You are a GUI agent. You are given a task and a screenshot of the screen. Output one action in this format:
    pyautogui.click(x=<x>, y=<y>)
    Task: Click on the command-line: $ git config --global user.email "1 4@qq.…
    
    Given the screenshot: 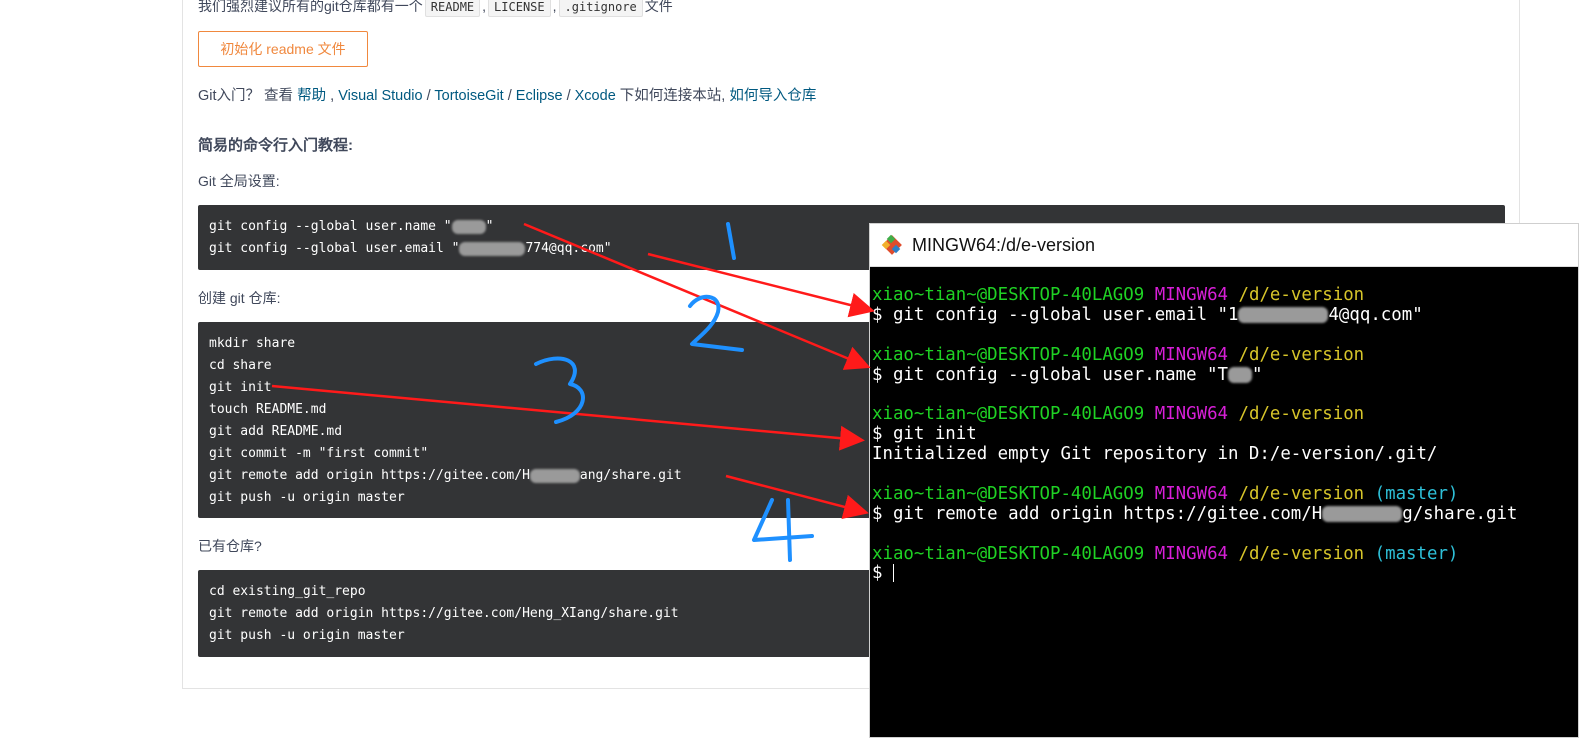 What is the action you would take?
    pyautogui.click(x=1147, y=314)
    